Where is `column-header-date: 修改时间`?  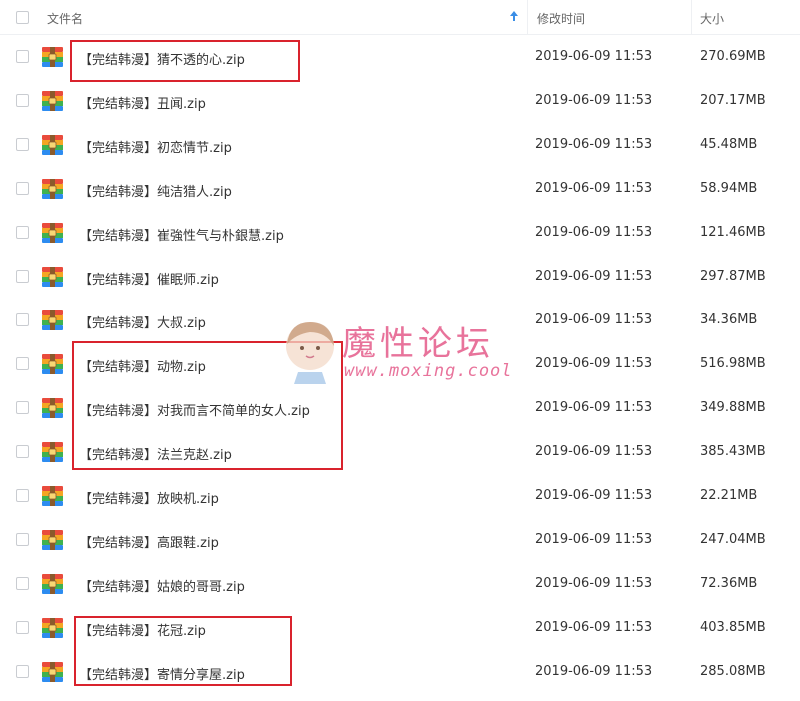
column-header-date: 修改时间 is located at coordinates (561, 18).